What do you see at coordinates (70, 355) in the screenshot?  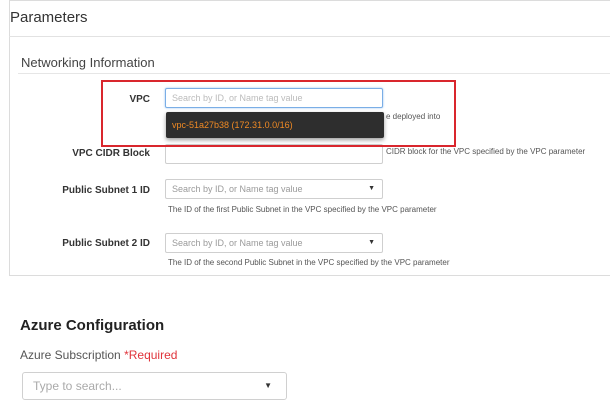 I see `azure-subscription-text: Azure Subscription` at bounding box center [70, 355].